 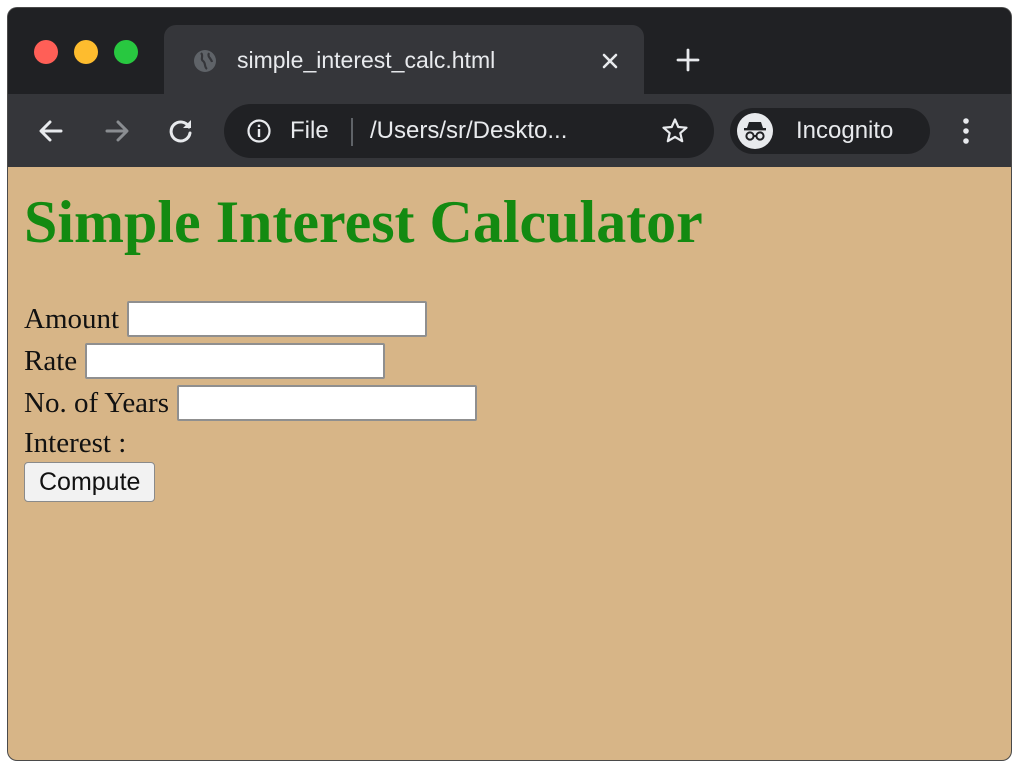 What do you see at coordinates (966, 131) in the screenshot?
I see `more-menu-icon` at bounding box center [966, 131].